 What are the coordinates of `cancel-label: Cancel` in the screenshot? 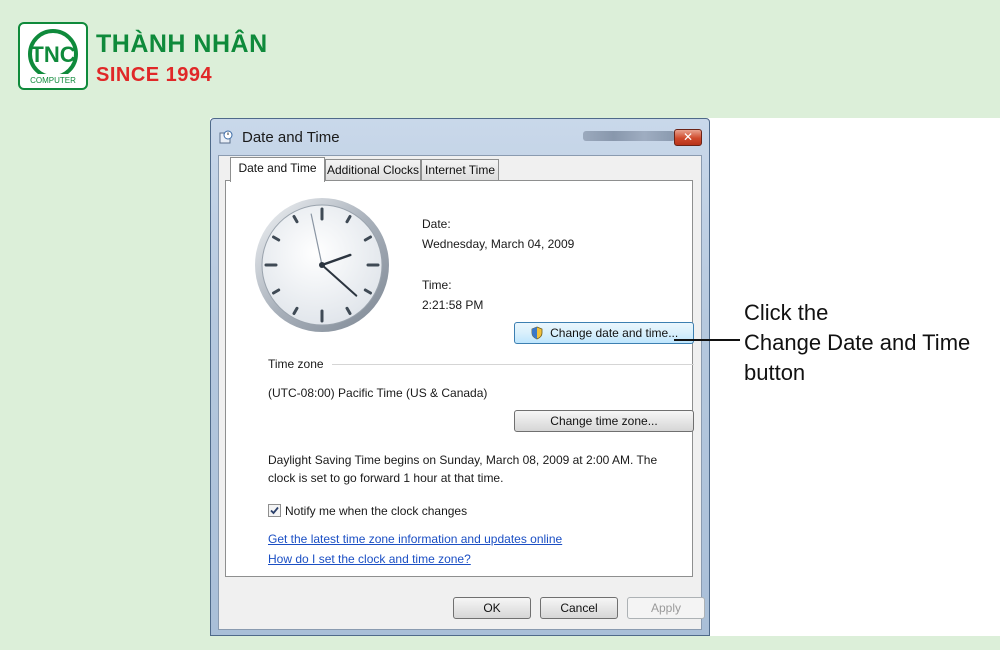 It's located at (579, 608).